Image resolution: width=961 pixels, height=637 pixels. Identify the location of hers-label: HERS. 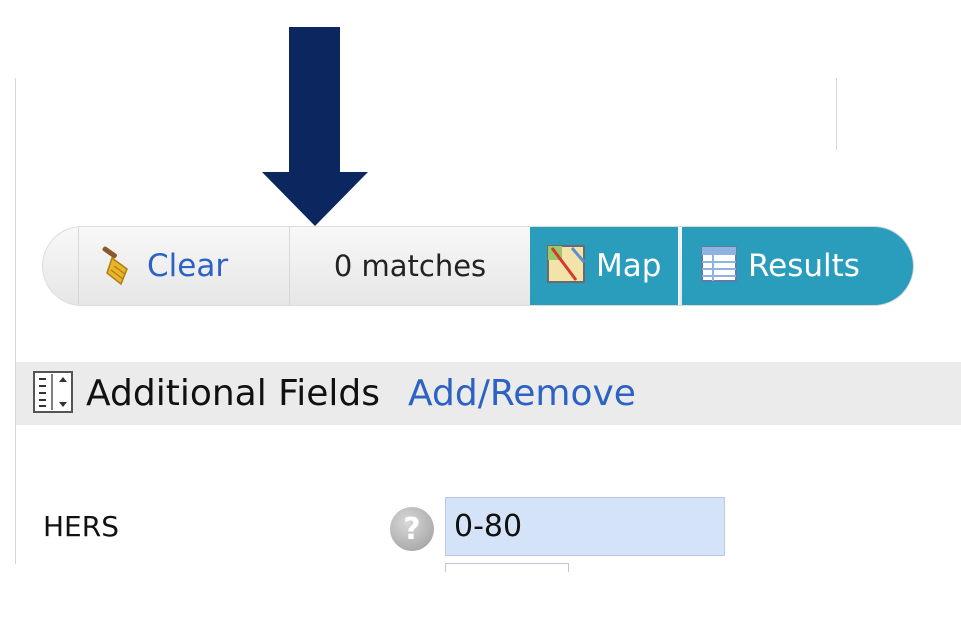
(81, 526).